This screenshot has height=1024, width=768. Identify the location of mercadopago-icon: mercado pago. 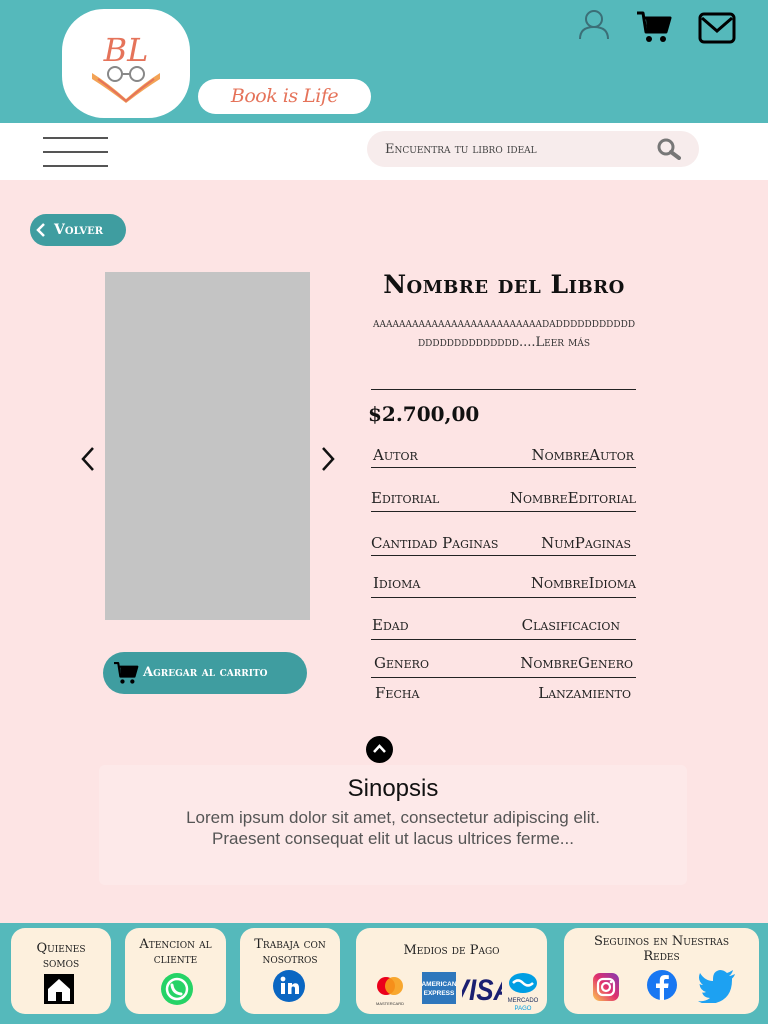
(523, 992).